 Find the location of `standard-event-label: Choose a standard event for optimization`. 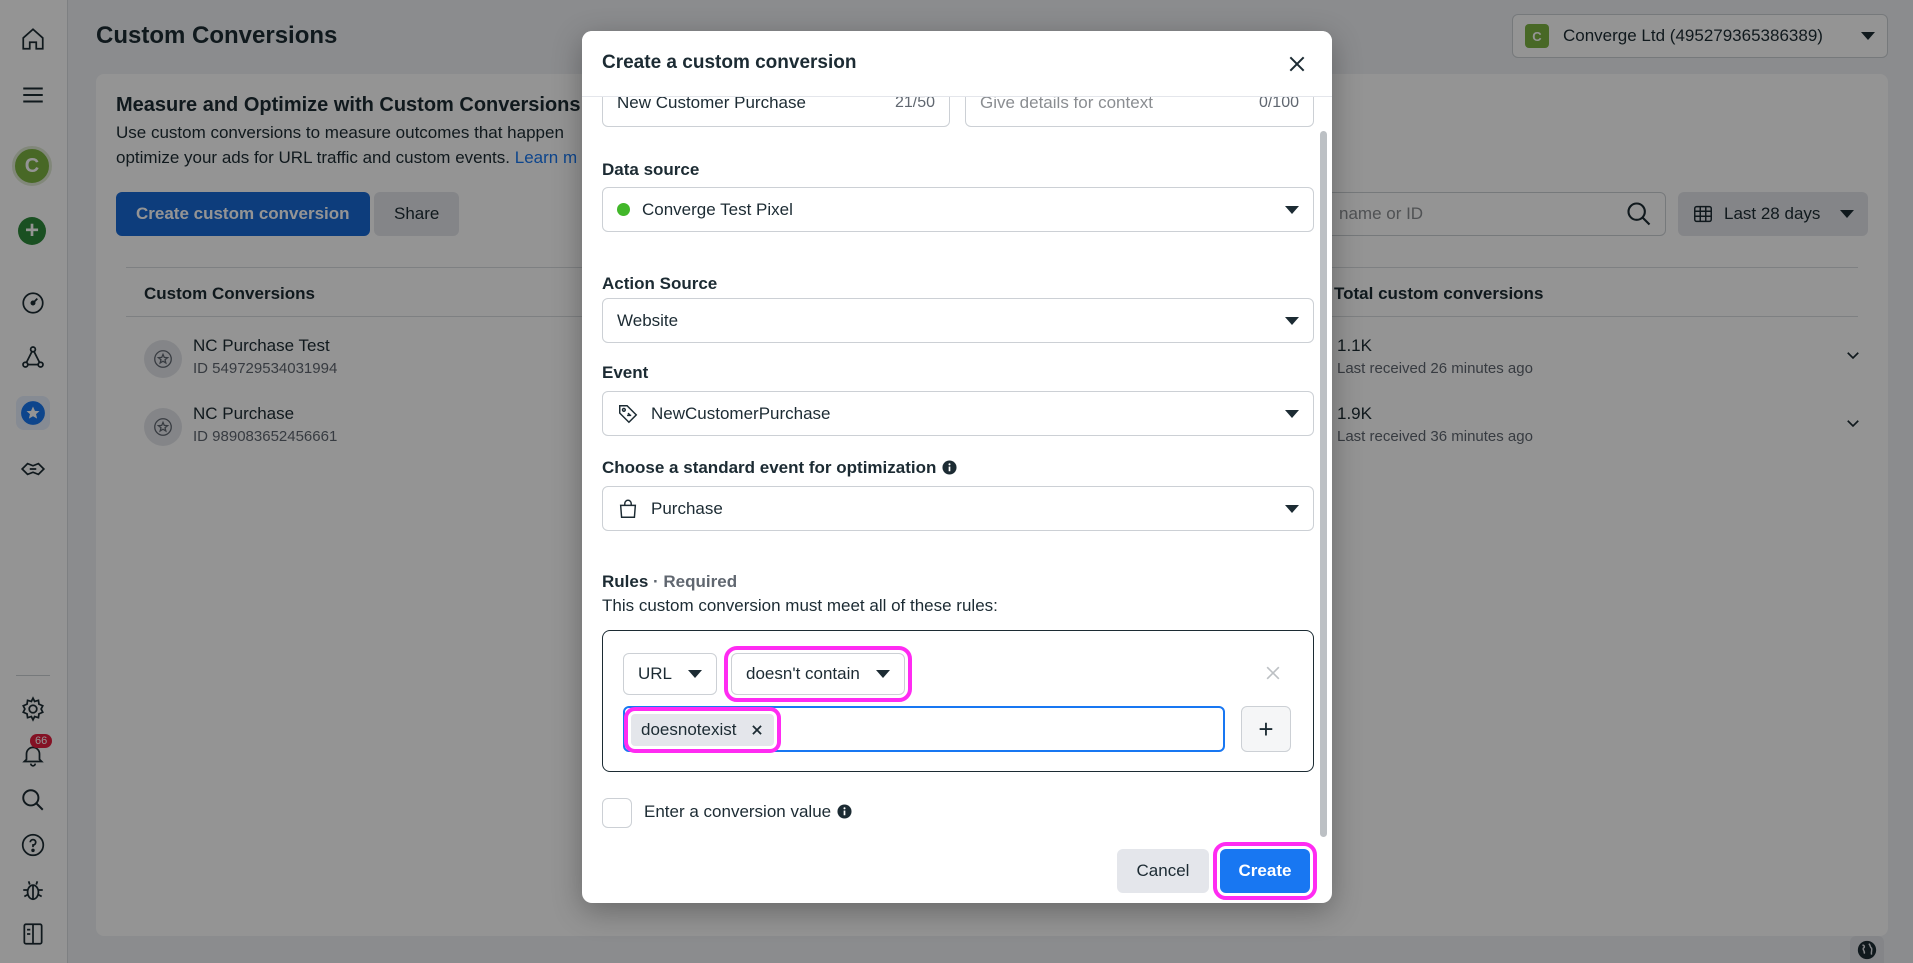

standard-event-label: Choose a standard event for optimization is located at coordinates (779, 468).